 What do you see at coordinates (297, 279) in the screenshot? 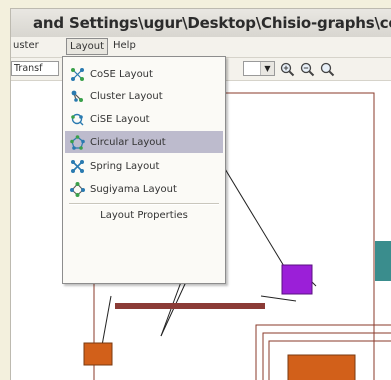
I see `graph-node-purple` at bounding box center [297, 279].